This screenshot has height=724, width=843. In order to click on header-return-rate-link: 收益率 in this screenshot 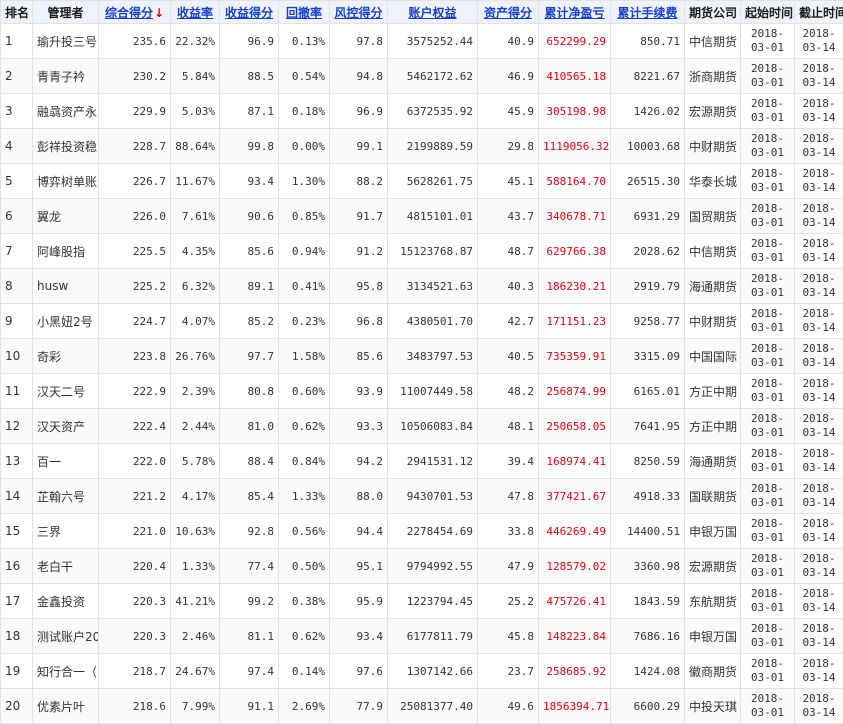, I will do `click(195, 13)`.